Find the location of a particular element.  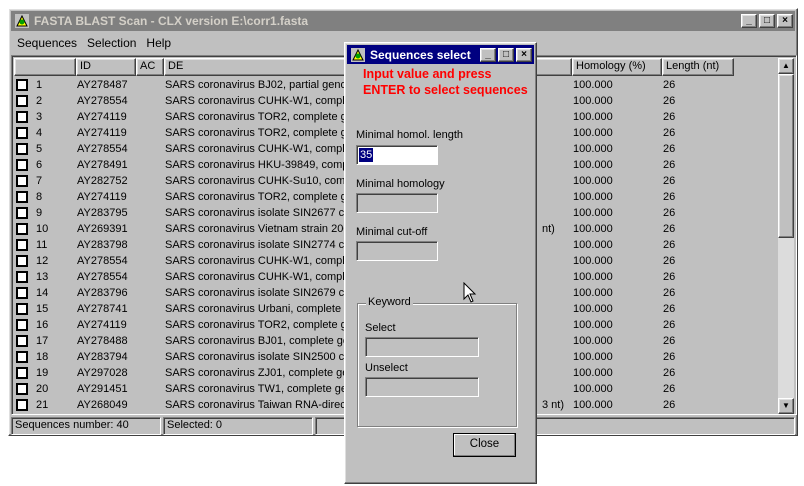

menu-sequences: Sequences is located at coordinates (46, 43).